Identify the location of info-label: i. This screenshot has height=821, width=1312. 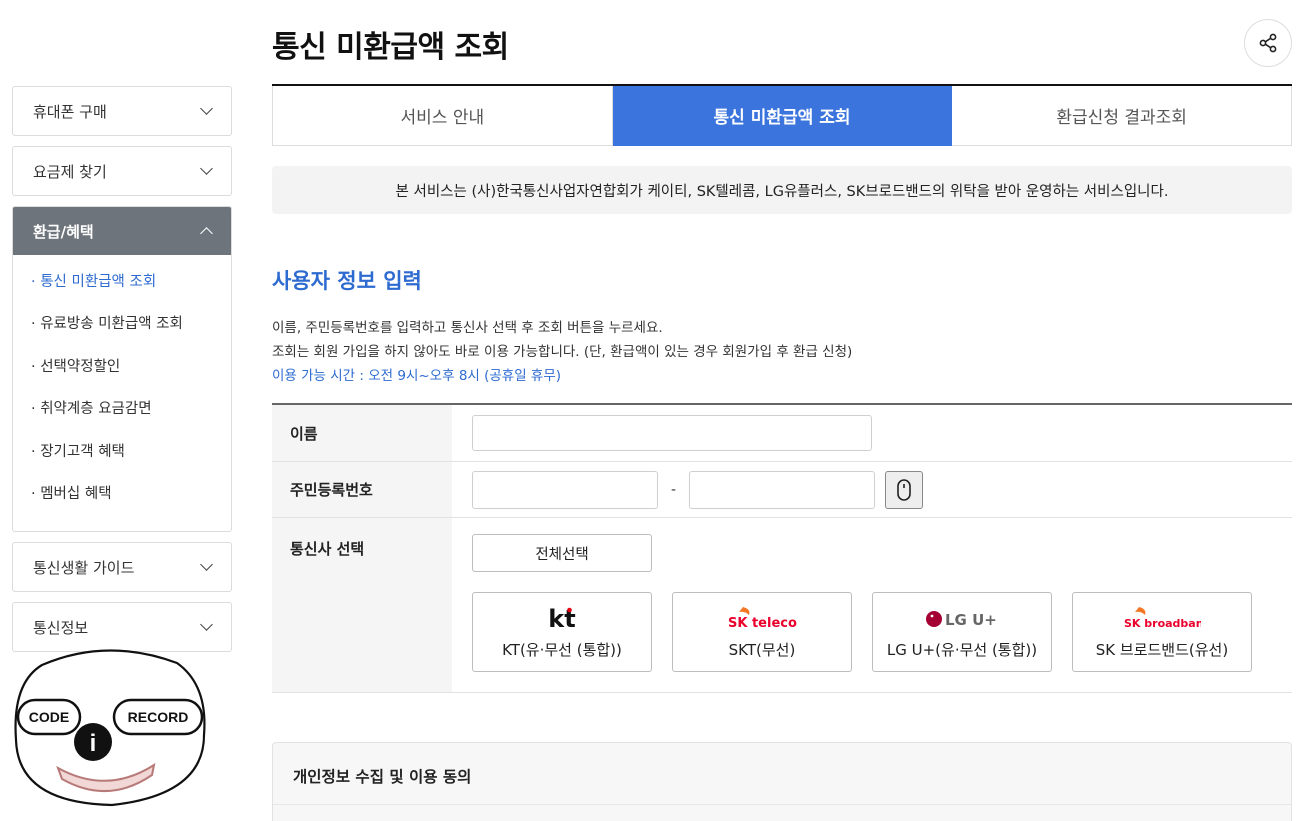
(93, 743).